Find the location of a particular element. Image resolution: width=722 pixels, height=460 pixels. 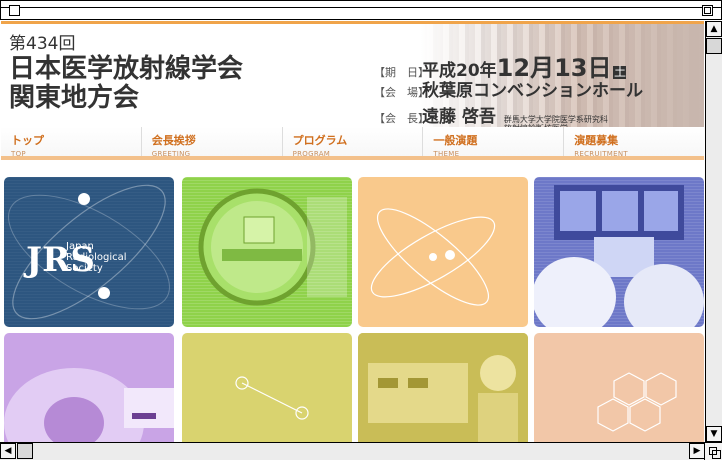

jrs-text-line: Japan is located at coordinates (80, 246).